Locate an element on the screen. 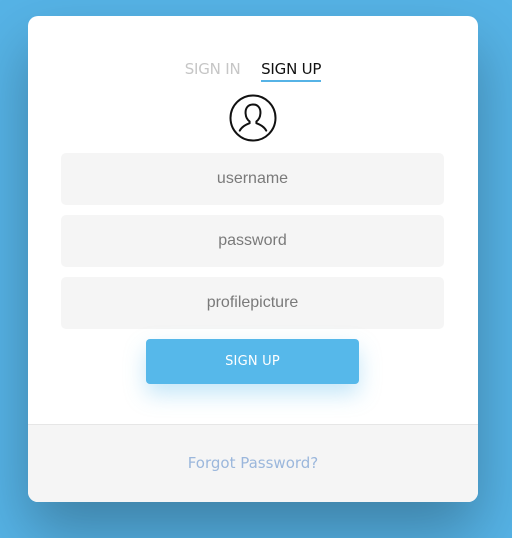 This screenshot has width=512, height=538. profilepicture-input is located at coordinates (252, 303).